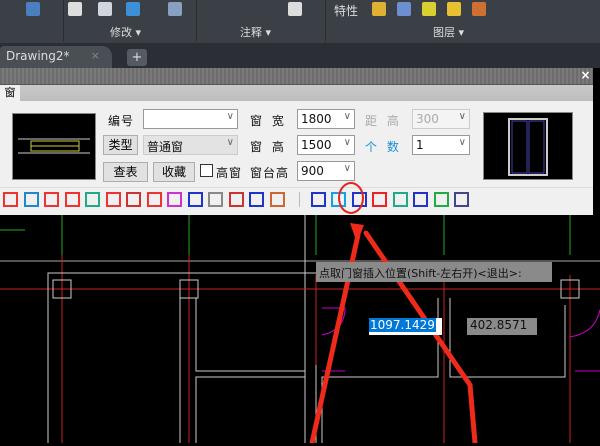  Describe the element at coordinates (125, 172) in the screenshot. I see `lookup-table-button: 查表` at that location.